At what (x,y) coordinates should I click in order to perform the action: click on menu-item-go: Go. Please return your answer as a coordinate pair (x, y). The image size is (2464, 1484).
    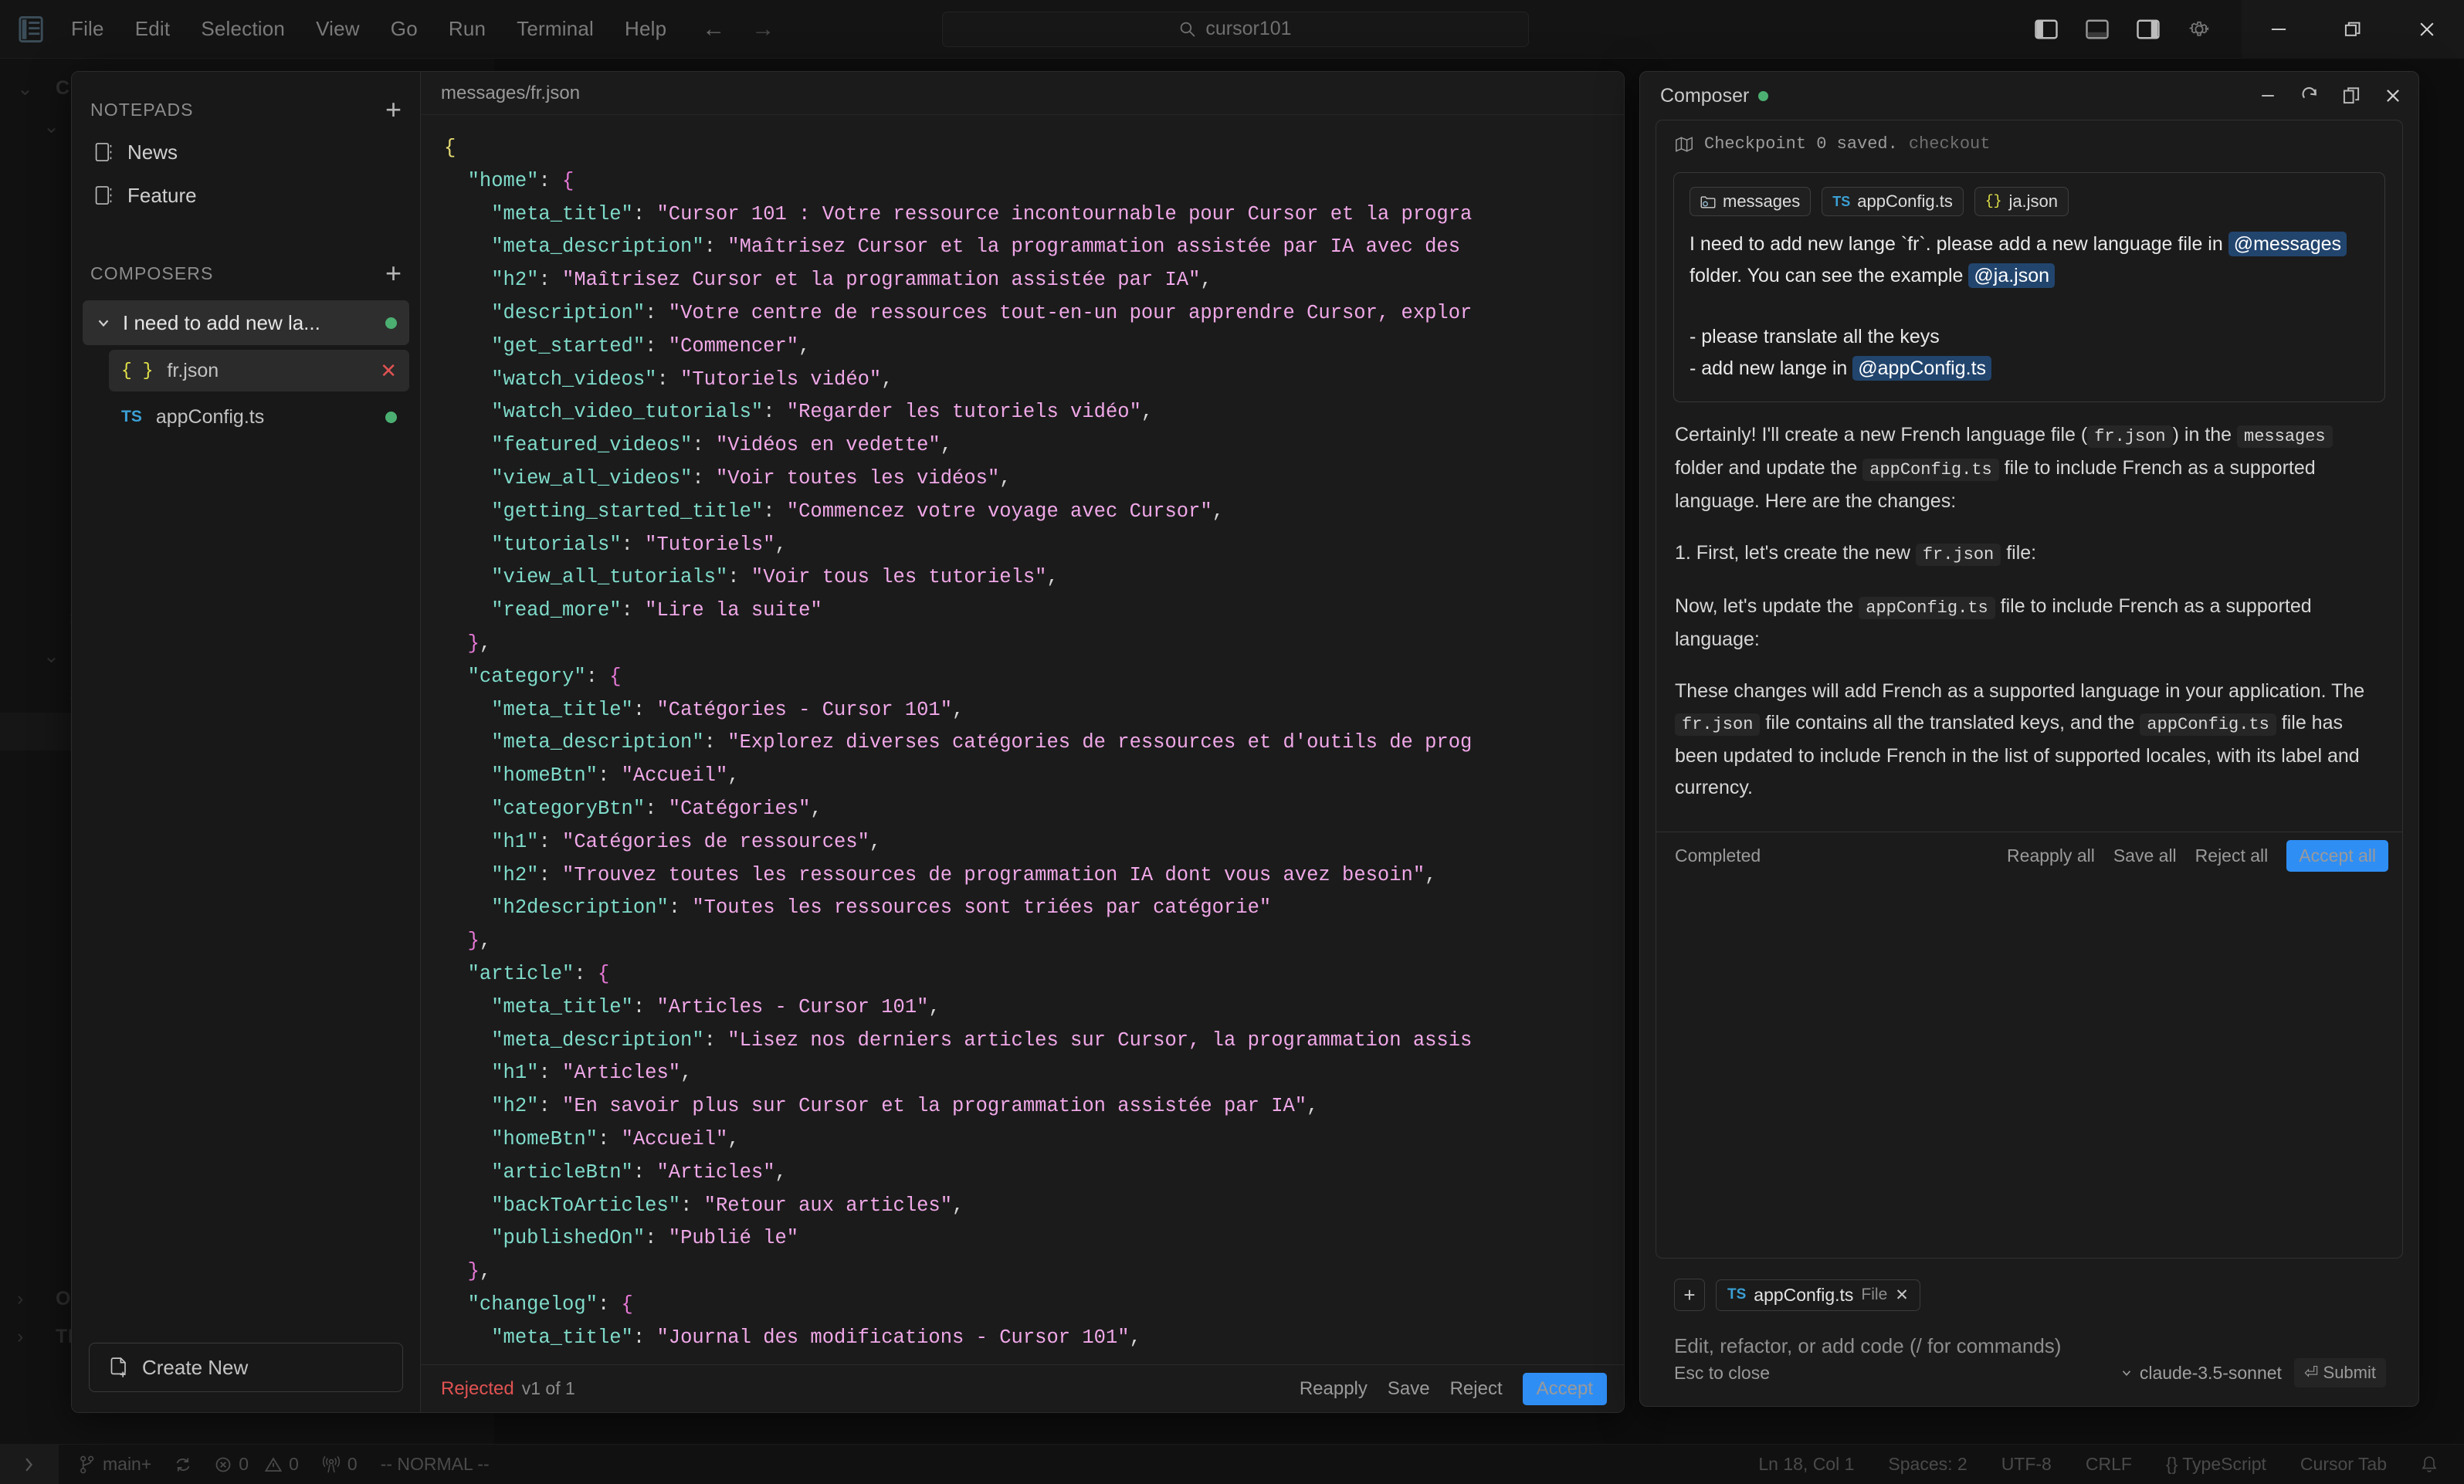
    Looking at the image, I should click on (404, 29).